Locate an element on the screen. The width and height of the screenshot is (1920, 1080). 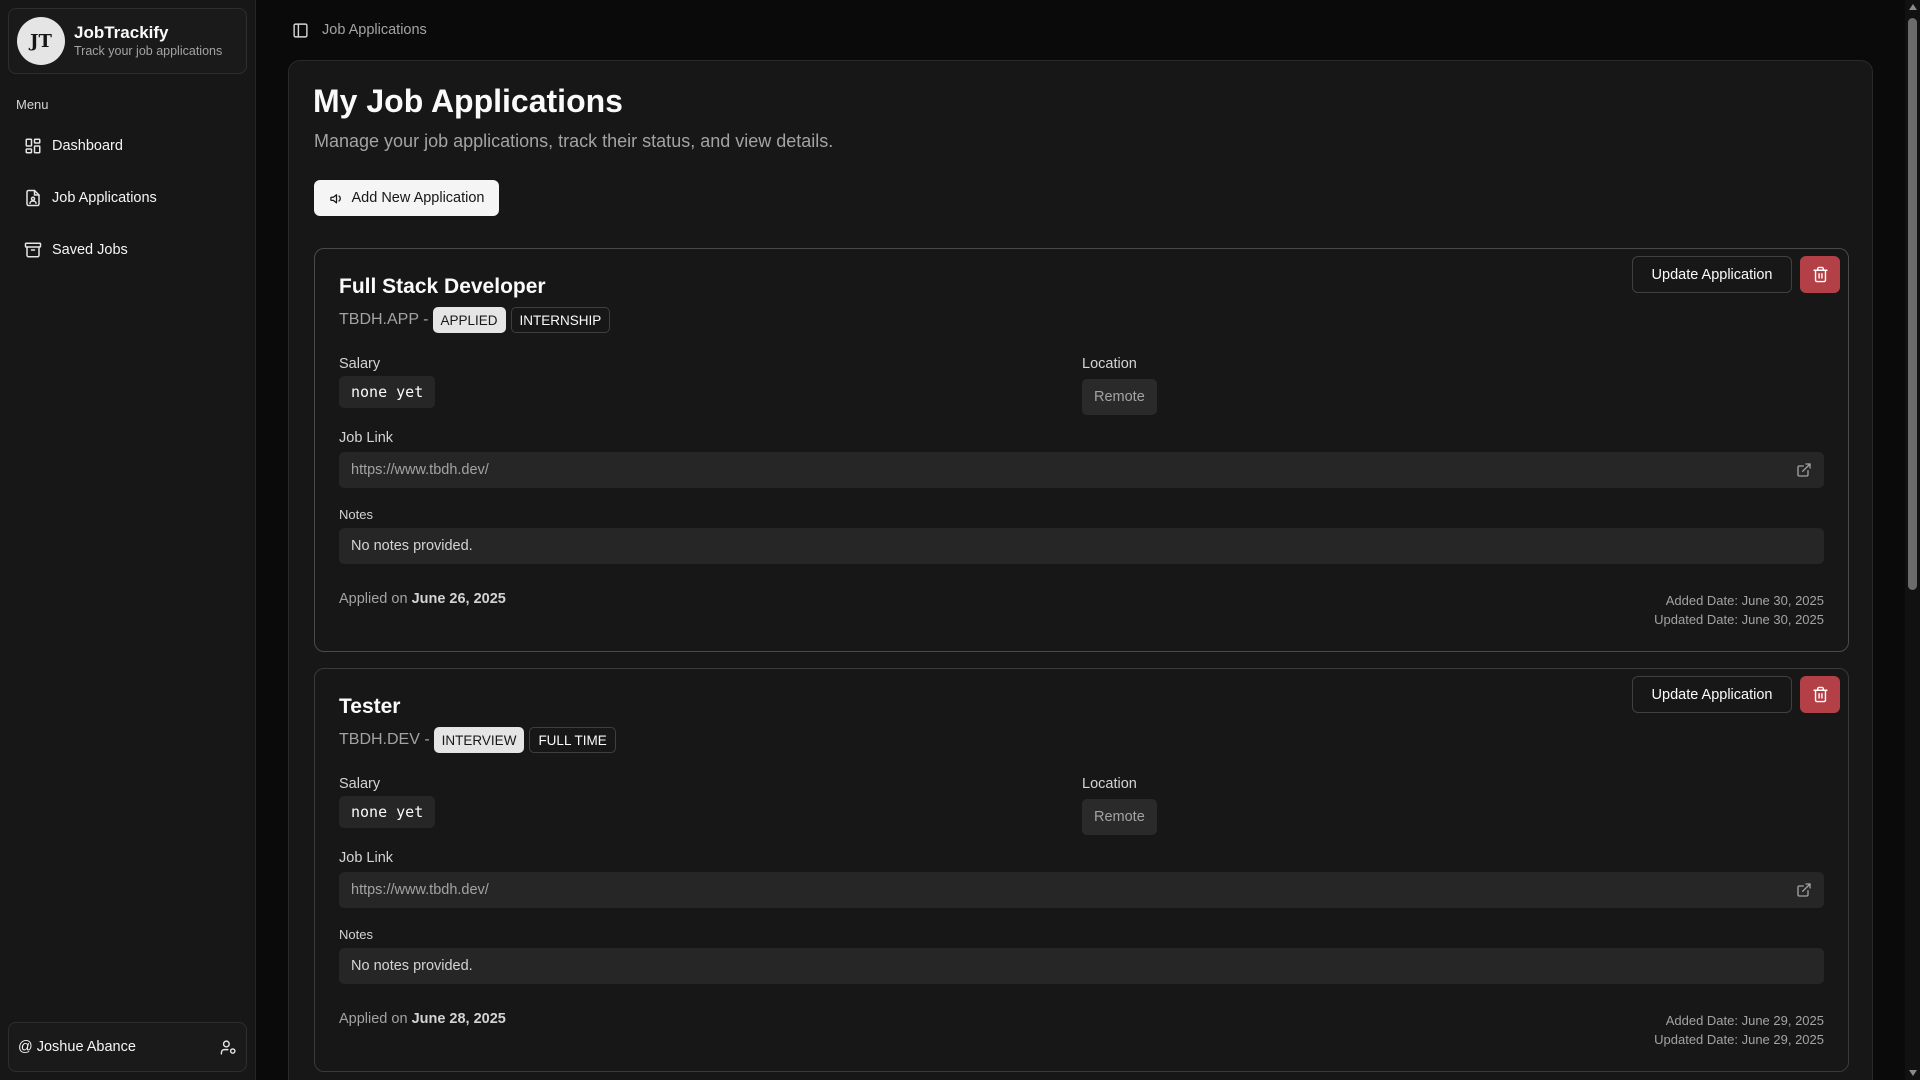
user-account: @ Joshue Abance is located at coordinates (127, 1047).